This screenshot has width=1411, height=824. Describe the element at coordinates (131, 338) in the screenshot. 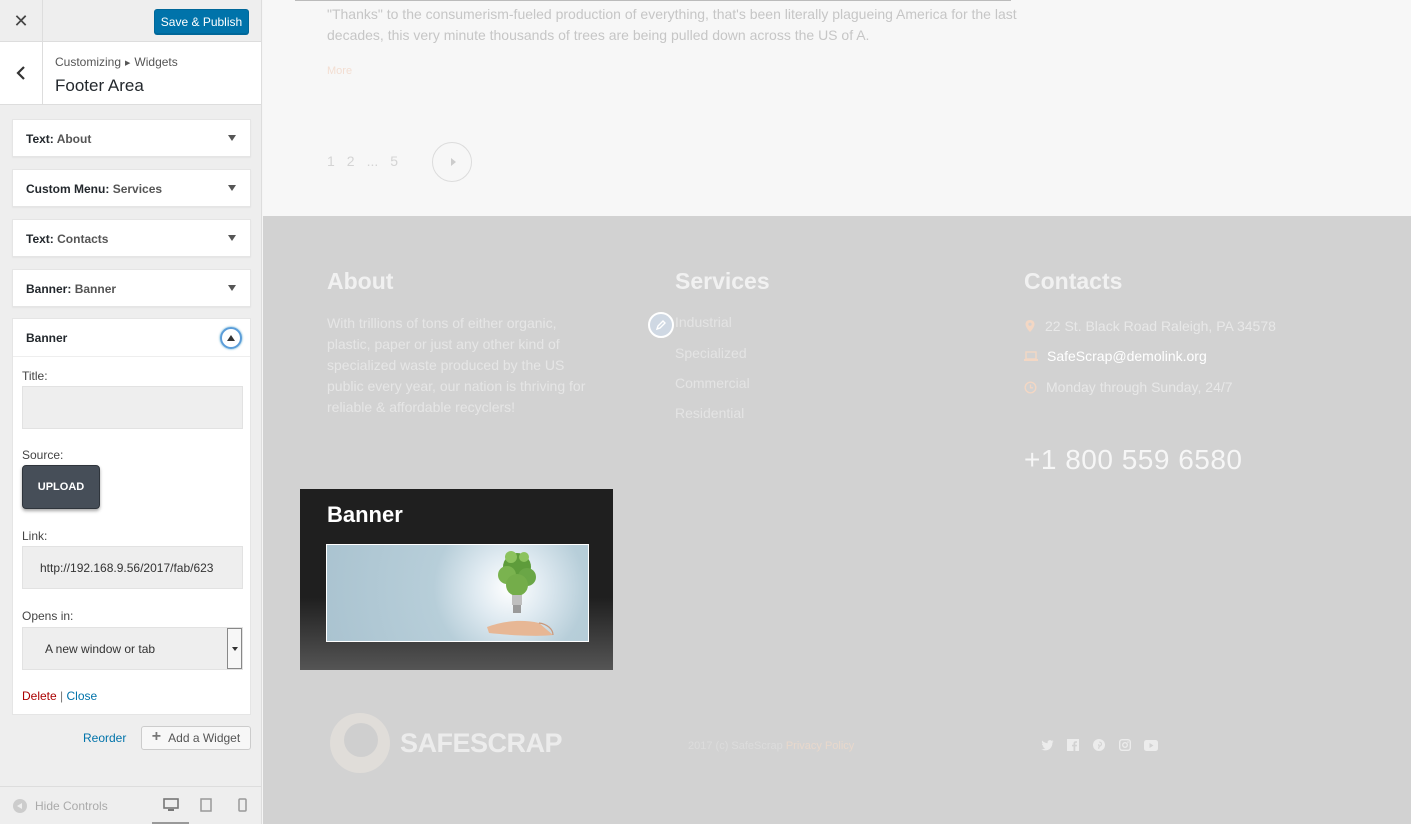

I see `expanded-widget-header: Banner` at that location.